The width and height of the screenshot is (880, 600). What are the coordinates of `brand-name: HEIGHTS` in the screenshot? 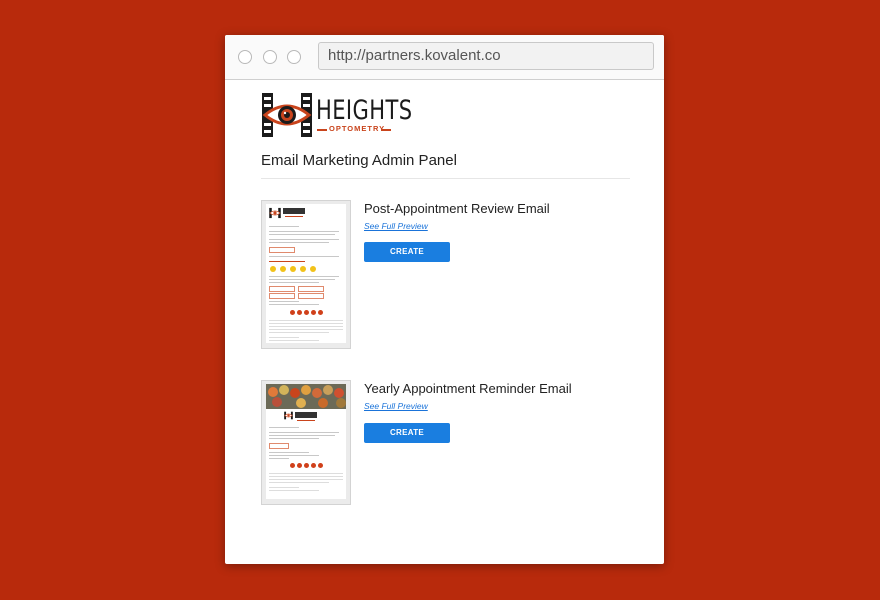 It's located at (364, 110).